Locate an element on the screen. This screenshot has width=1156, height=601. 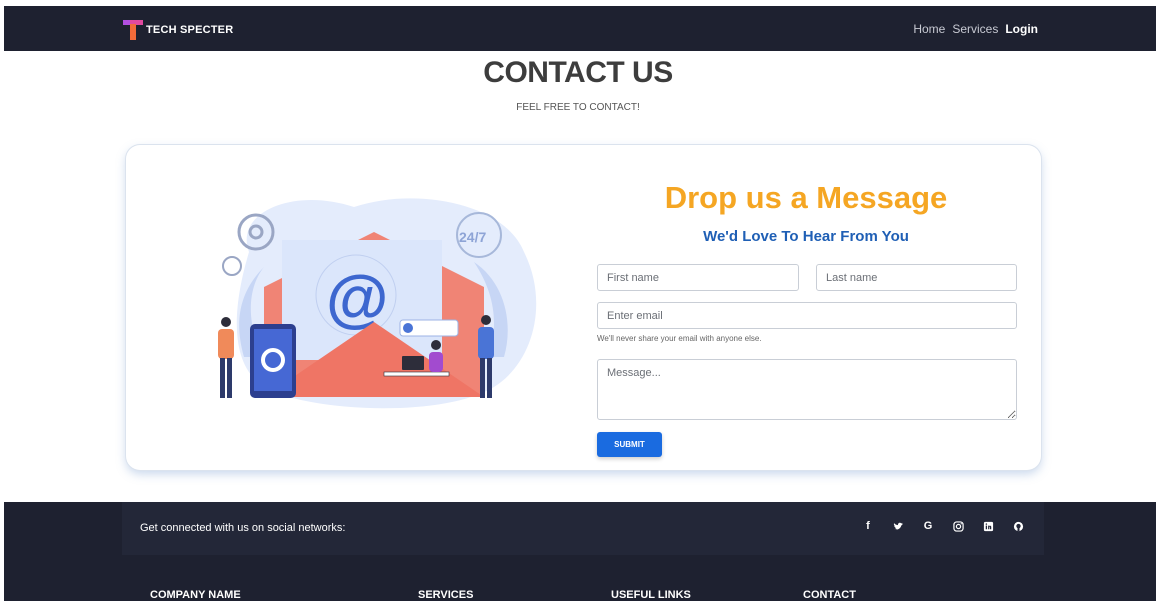
page-title: CONTACT US is located at coordinates (578, 72).